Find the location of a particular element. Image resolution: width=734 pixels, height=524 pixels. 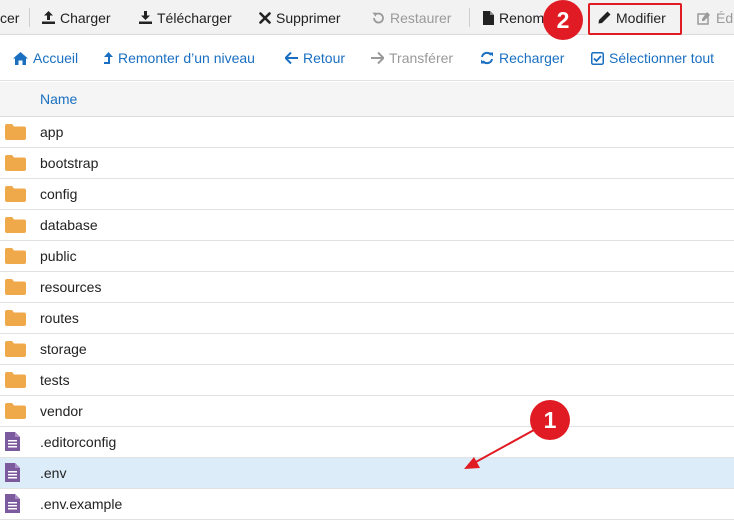

upload-icon is located at coordinates (48, 17).